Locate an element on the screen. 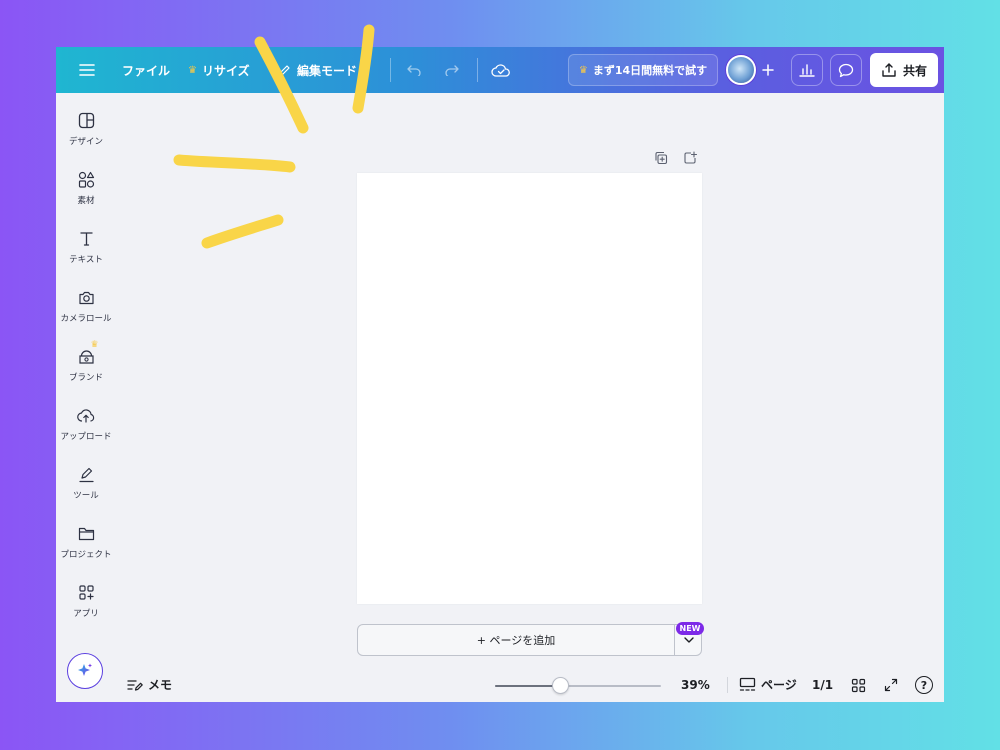  undo-icon is located at coordinates (414, 70).